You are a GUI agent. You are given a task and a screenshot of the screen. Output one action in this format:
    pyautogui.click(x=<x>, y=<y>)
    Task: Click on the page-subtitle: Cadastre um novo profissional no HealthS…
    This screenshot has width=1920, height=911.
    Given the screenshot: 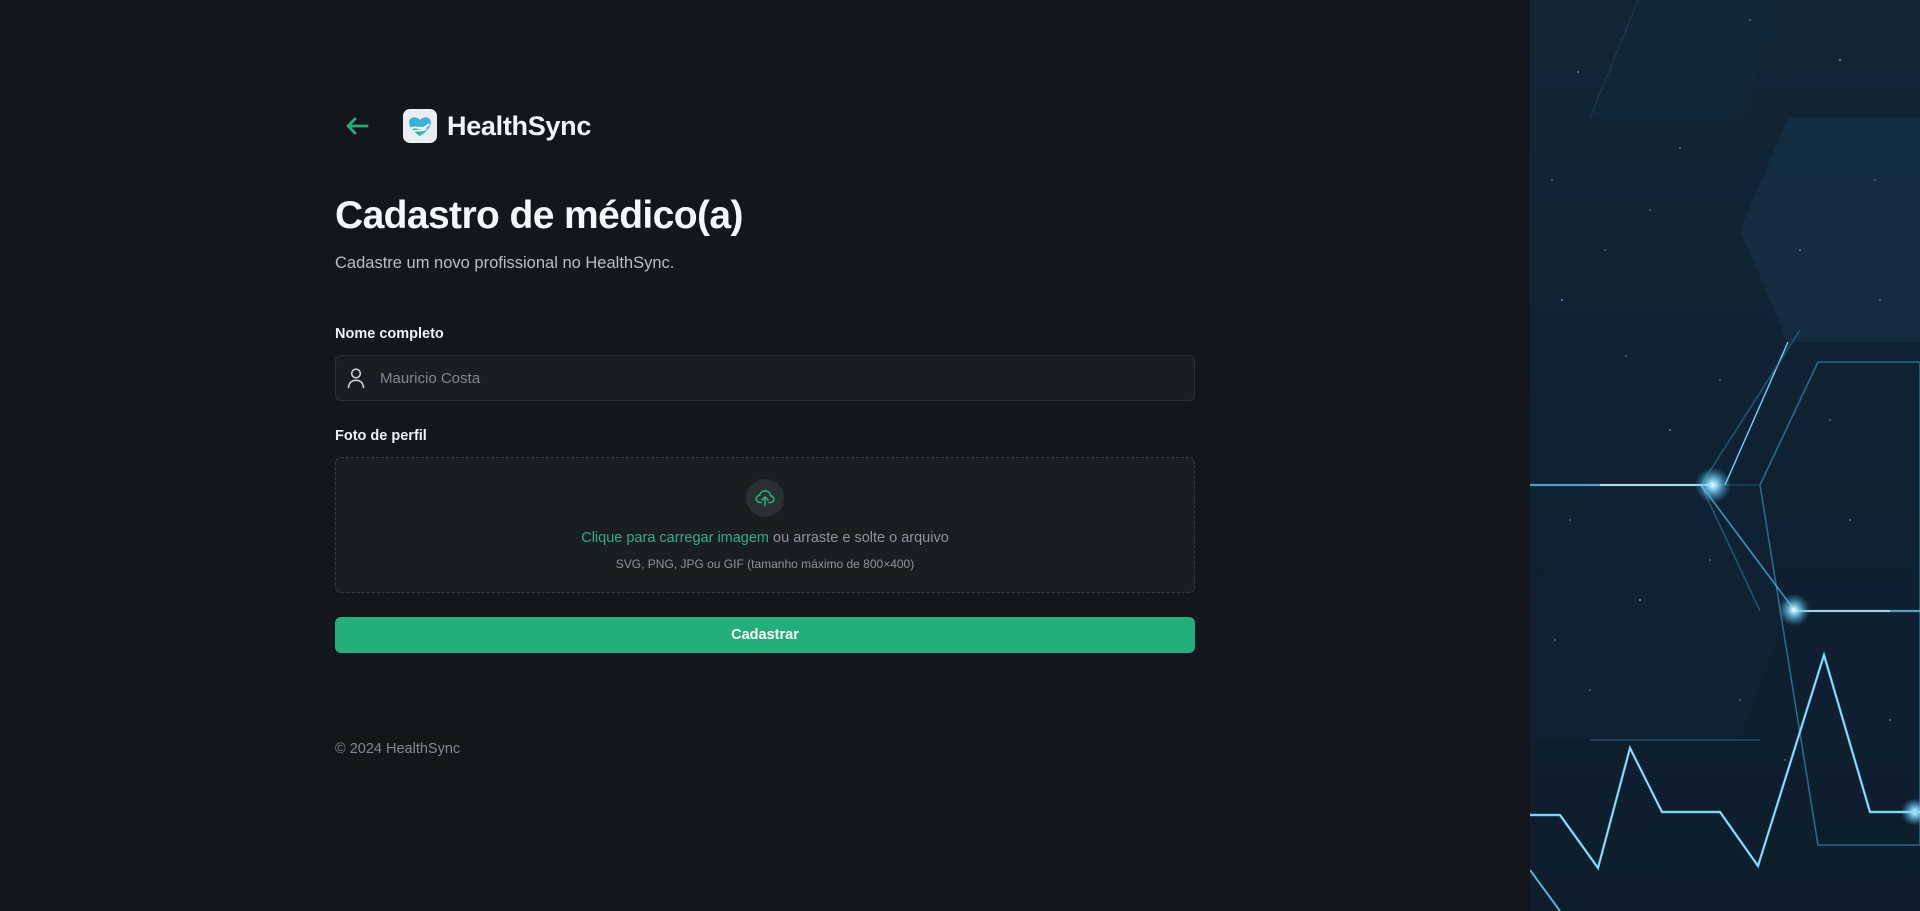 What is the action you would take?
    pyautogui.click(x=505, y=263)
    